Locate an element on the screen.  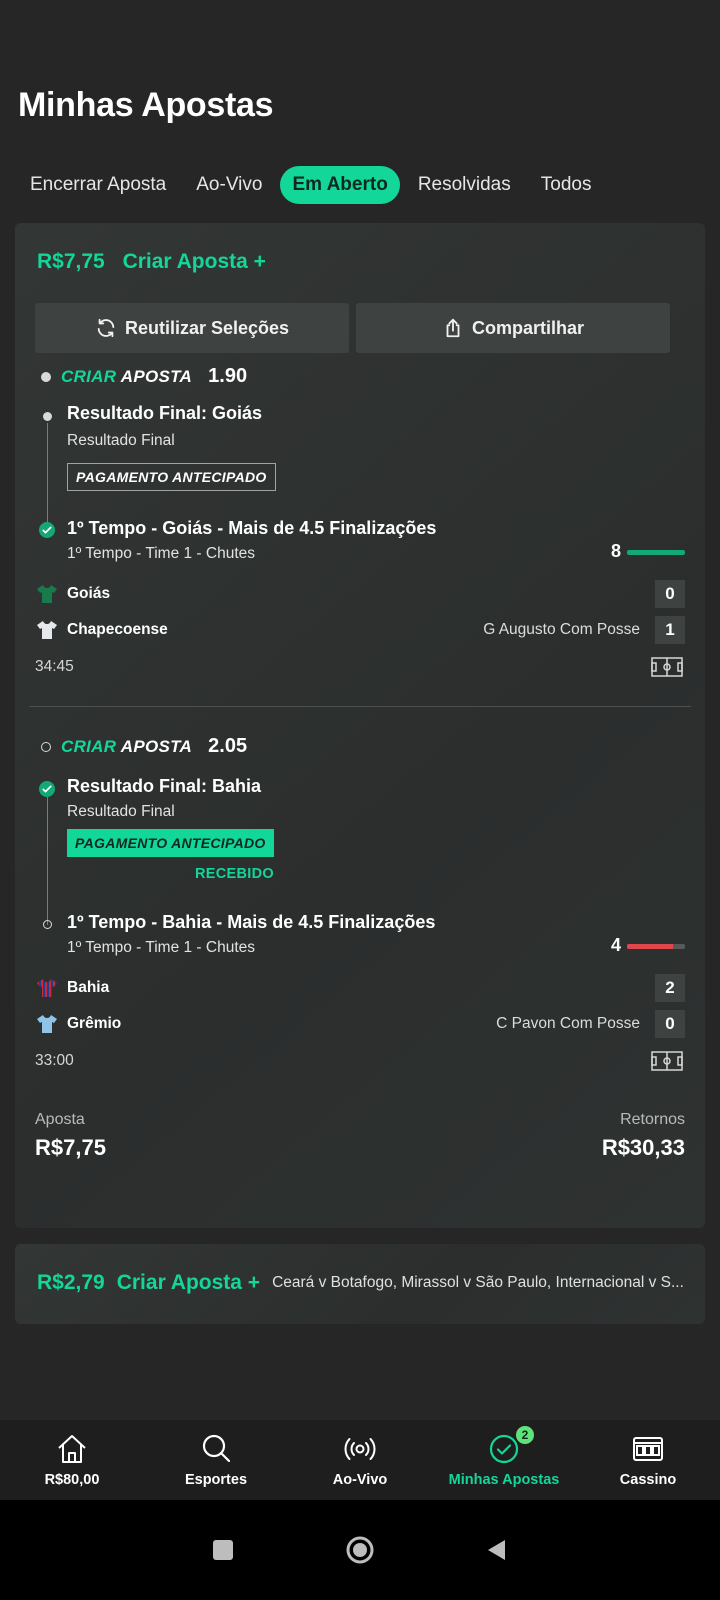
bet-leg-header: CRIAR APOSTA 2.05 is located at coordinates (144, 746).